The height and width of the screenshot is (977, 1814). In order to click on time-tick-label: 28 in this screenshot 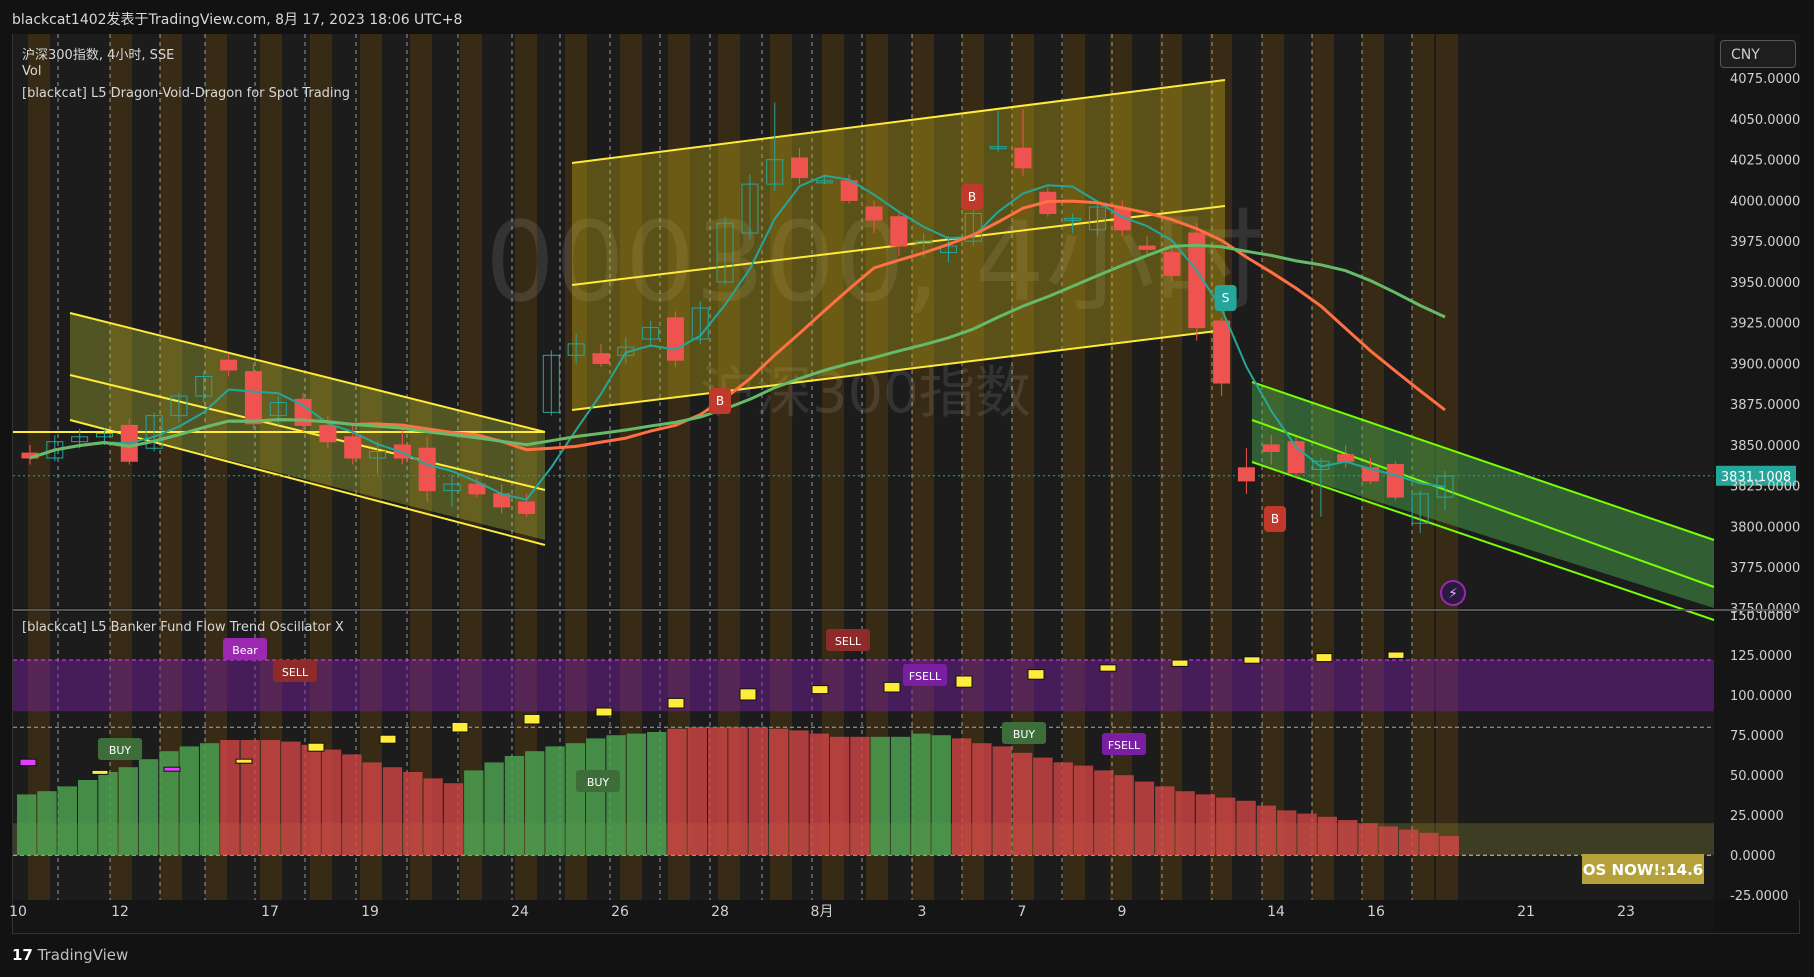, I will do `click(720, 912)`.